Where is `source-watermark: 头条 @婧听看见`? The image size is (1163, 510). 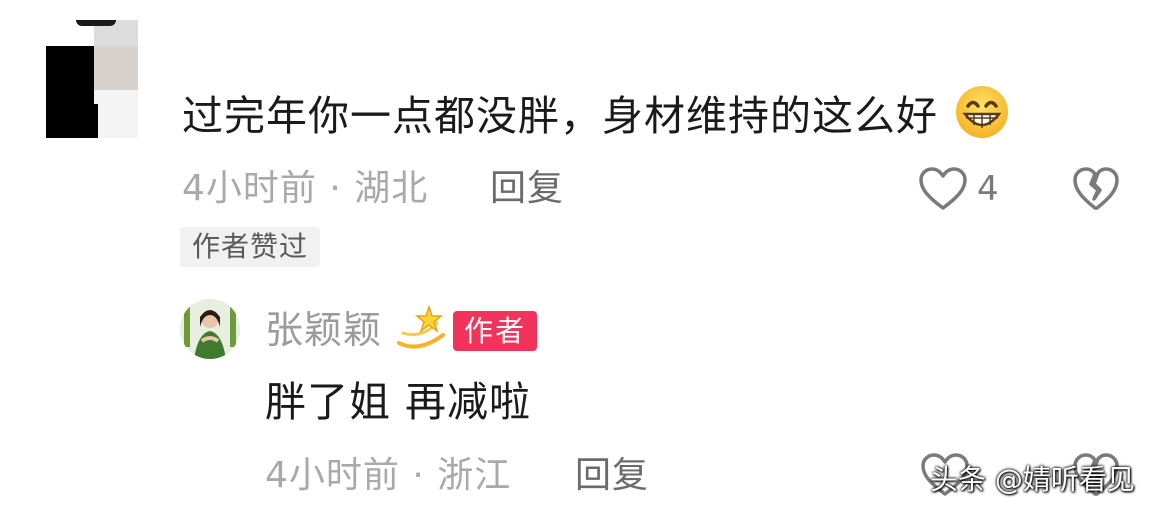
source-watermark: 头条 @婧听看见 is located at coordinates (1032, 479).